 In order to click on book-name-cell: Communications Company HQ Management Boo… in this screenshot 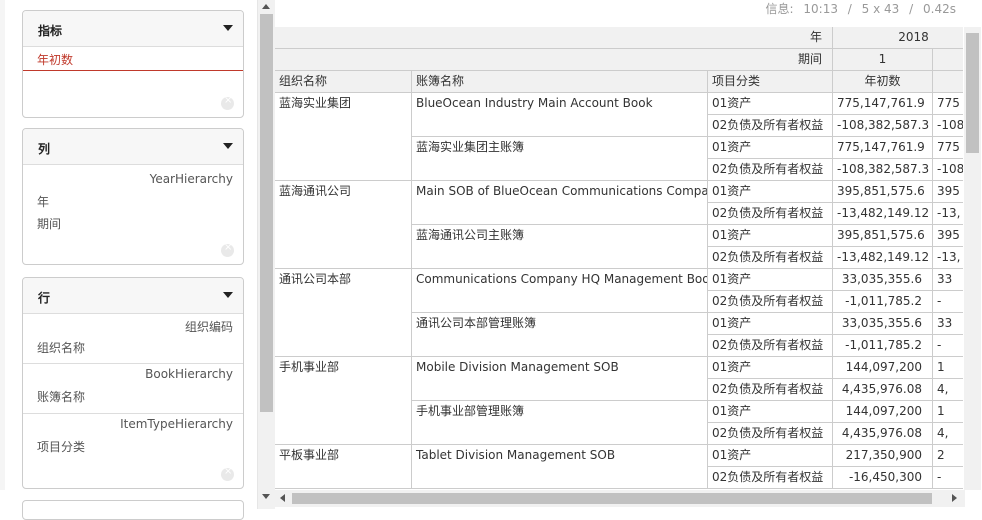, I will do `click(560, 291)`.